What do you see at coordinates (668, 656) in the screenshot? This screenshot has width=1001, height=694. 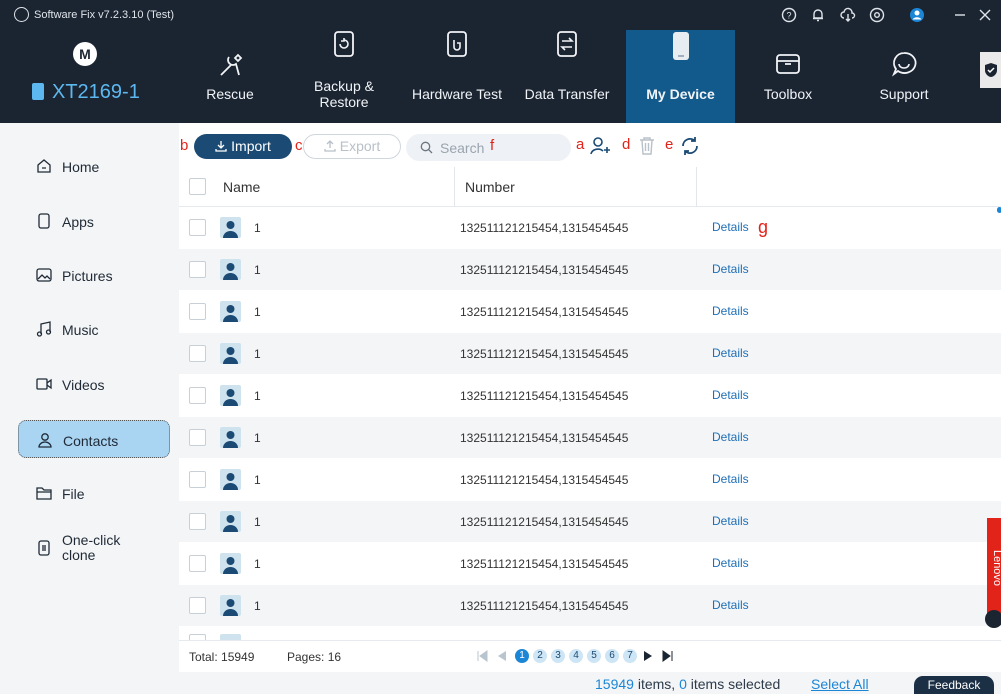 I see `last-page-icon` at bounding box center [668, 656].